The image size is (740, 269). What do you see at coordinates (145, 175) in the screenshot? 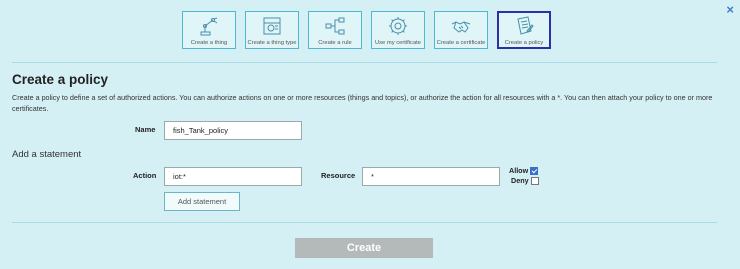
I see `action-label: Action` at bounding box center [145, 175].